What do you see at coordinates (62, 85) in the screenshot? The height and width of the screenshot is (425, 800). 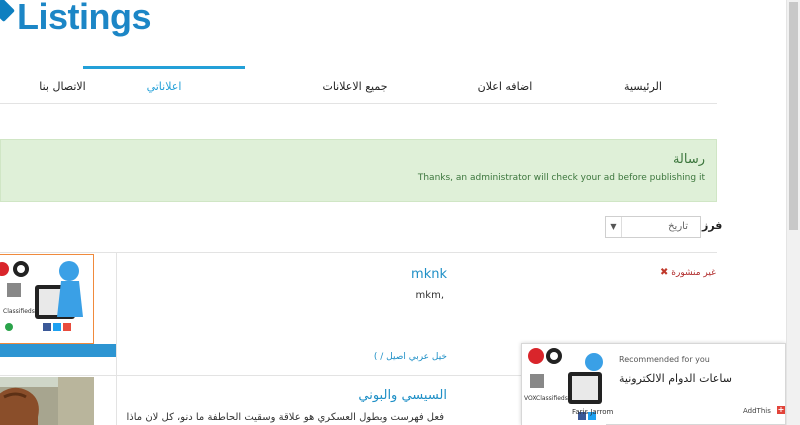 I see `nav-item-contact: الاتصال بنا` at bounding box center [62, 85].